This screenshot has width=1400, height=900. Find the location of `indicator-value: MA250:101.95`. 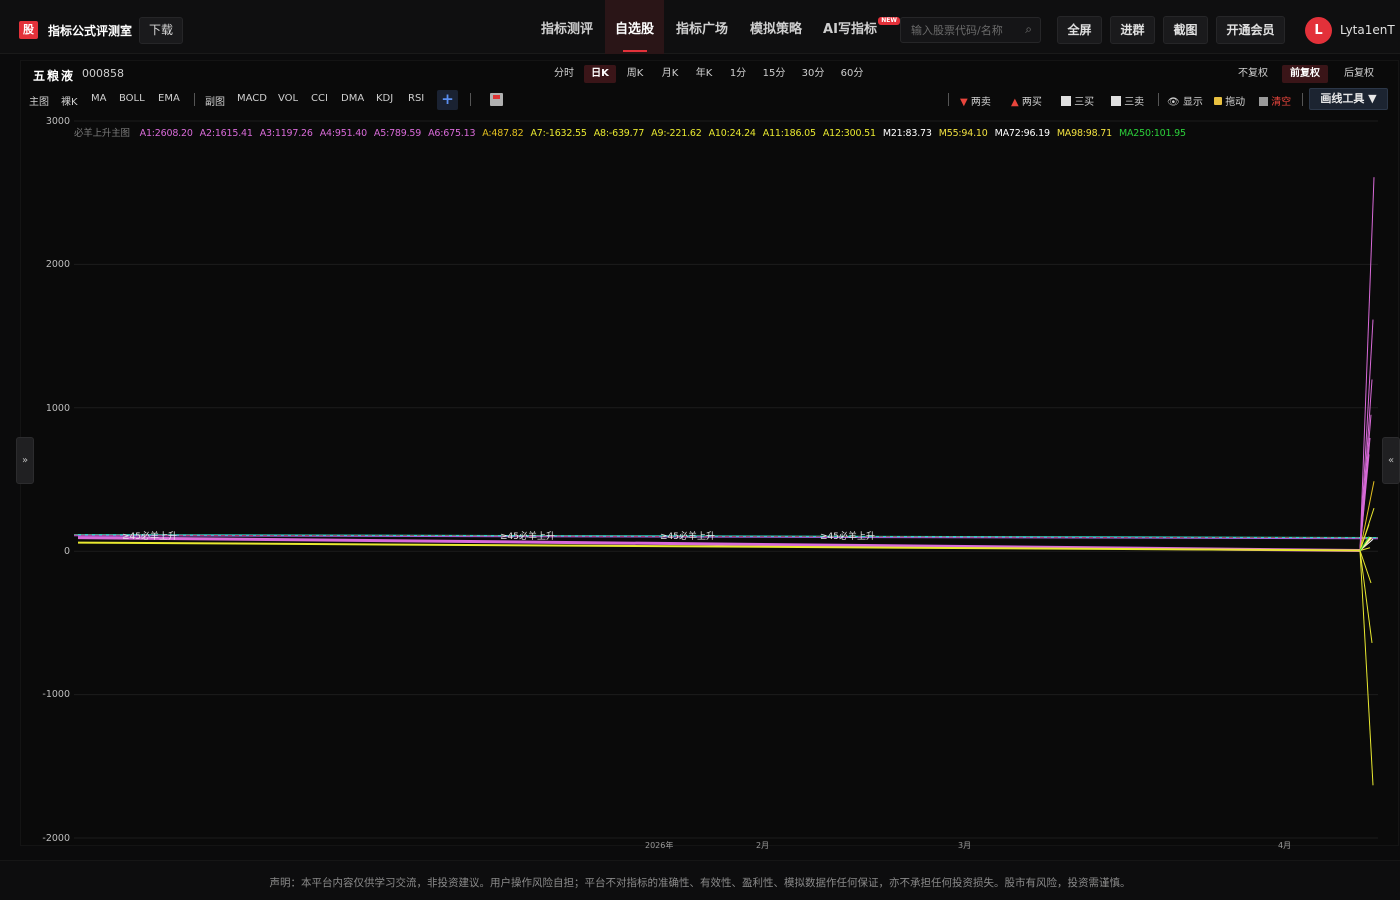

indicator-value: MA250:101.95 is located at coordinates (1152, 133).